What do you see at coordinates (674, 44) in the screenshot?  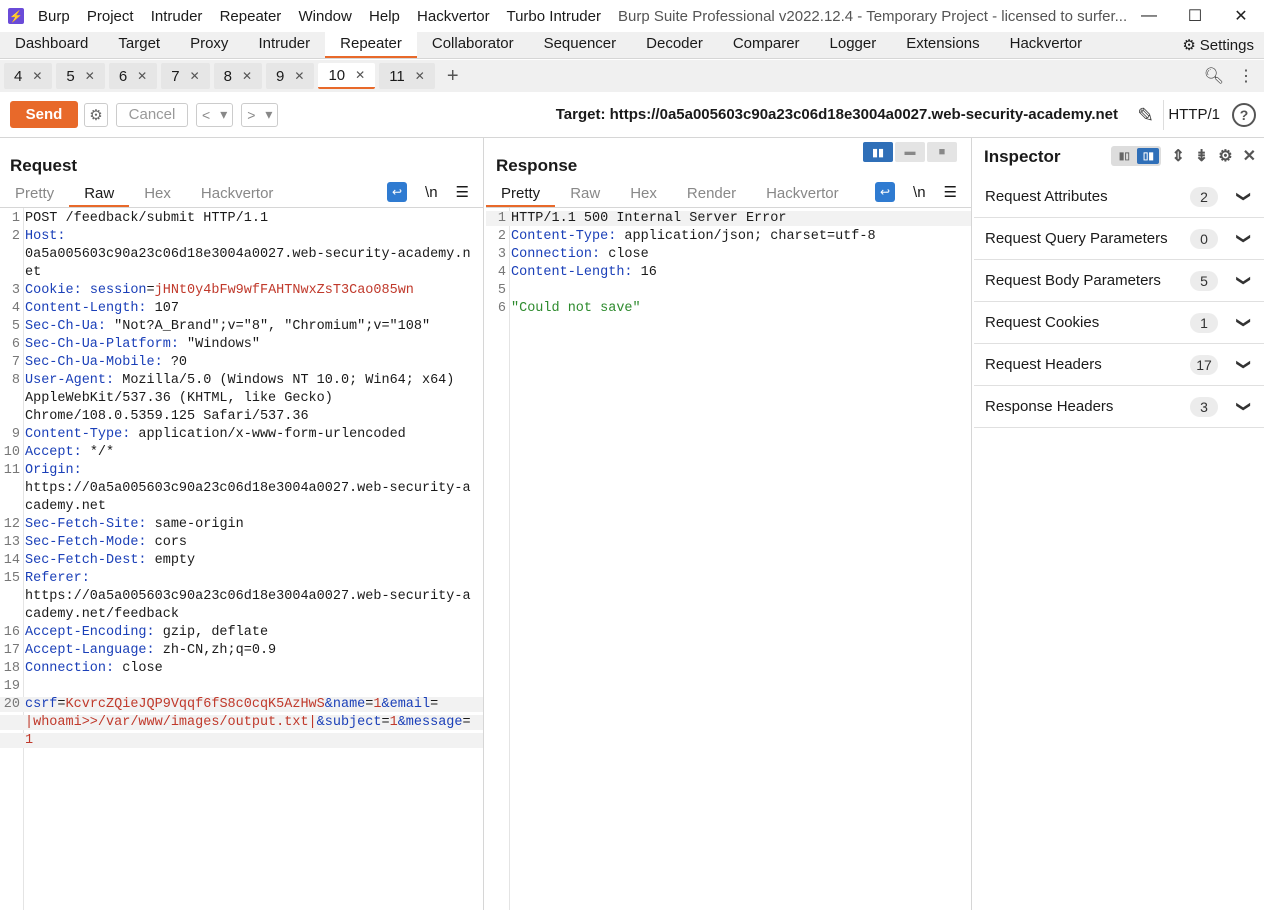 I see `tab-decoder: Decoder` at bounding box center [674, 44].